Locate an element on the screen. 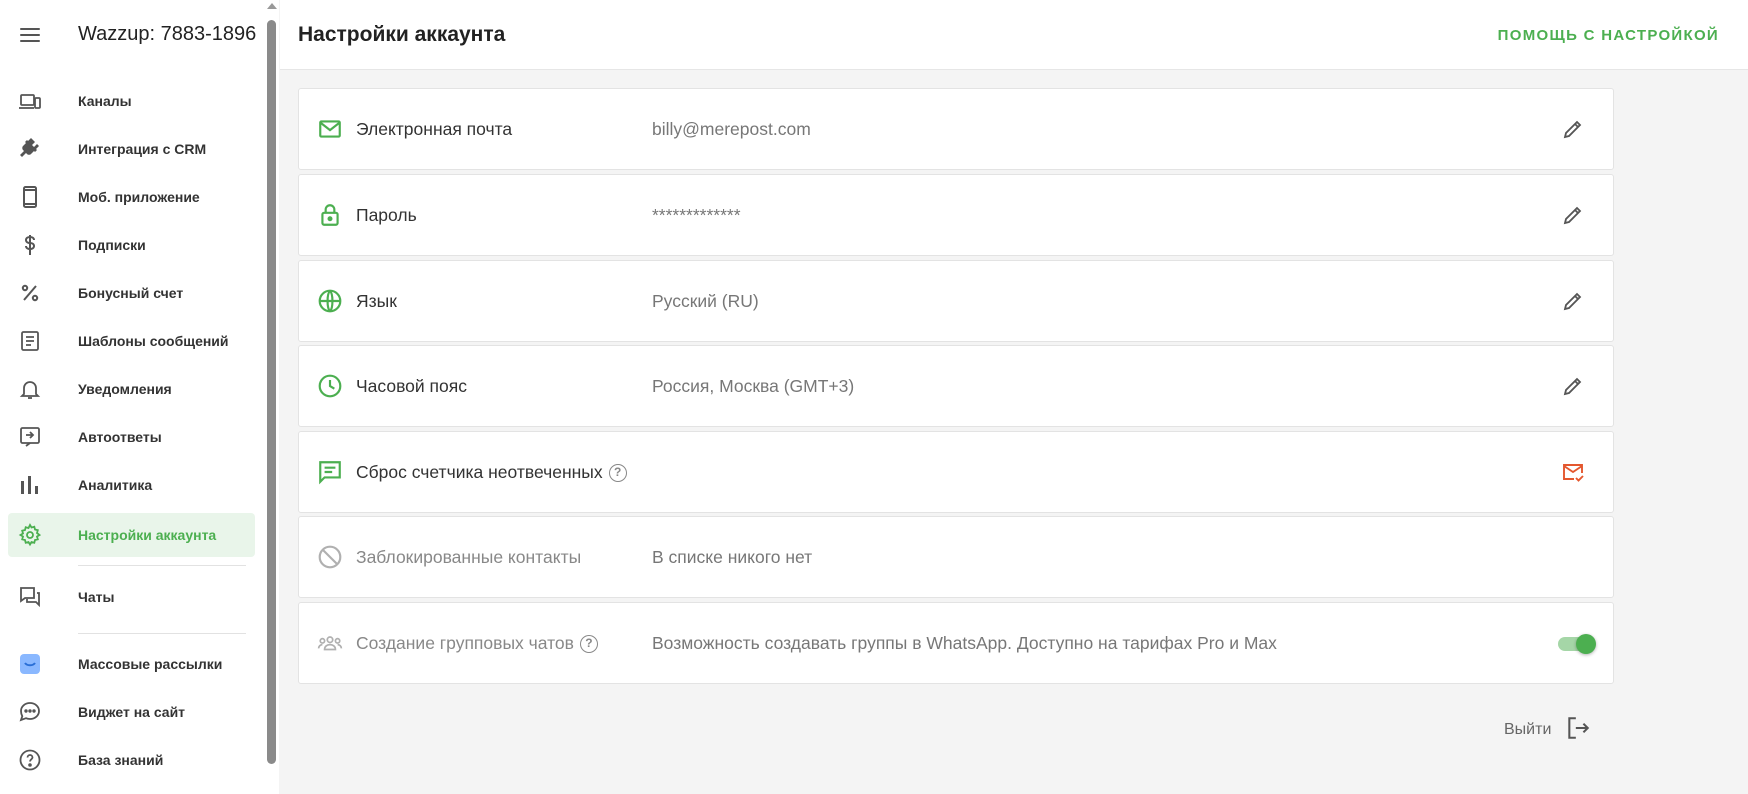 The width and height of the screenshot is (1748, 794). message-icon is located at coordinates (330, 472).